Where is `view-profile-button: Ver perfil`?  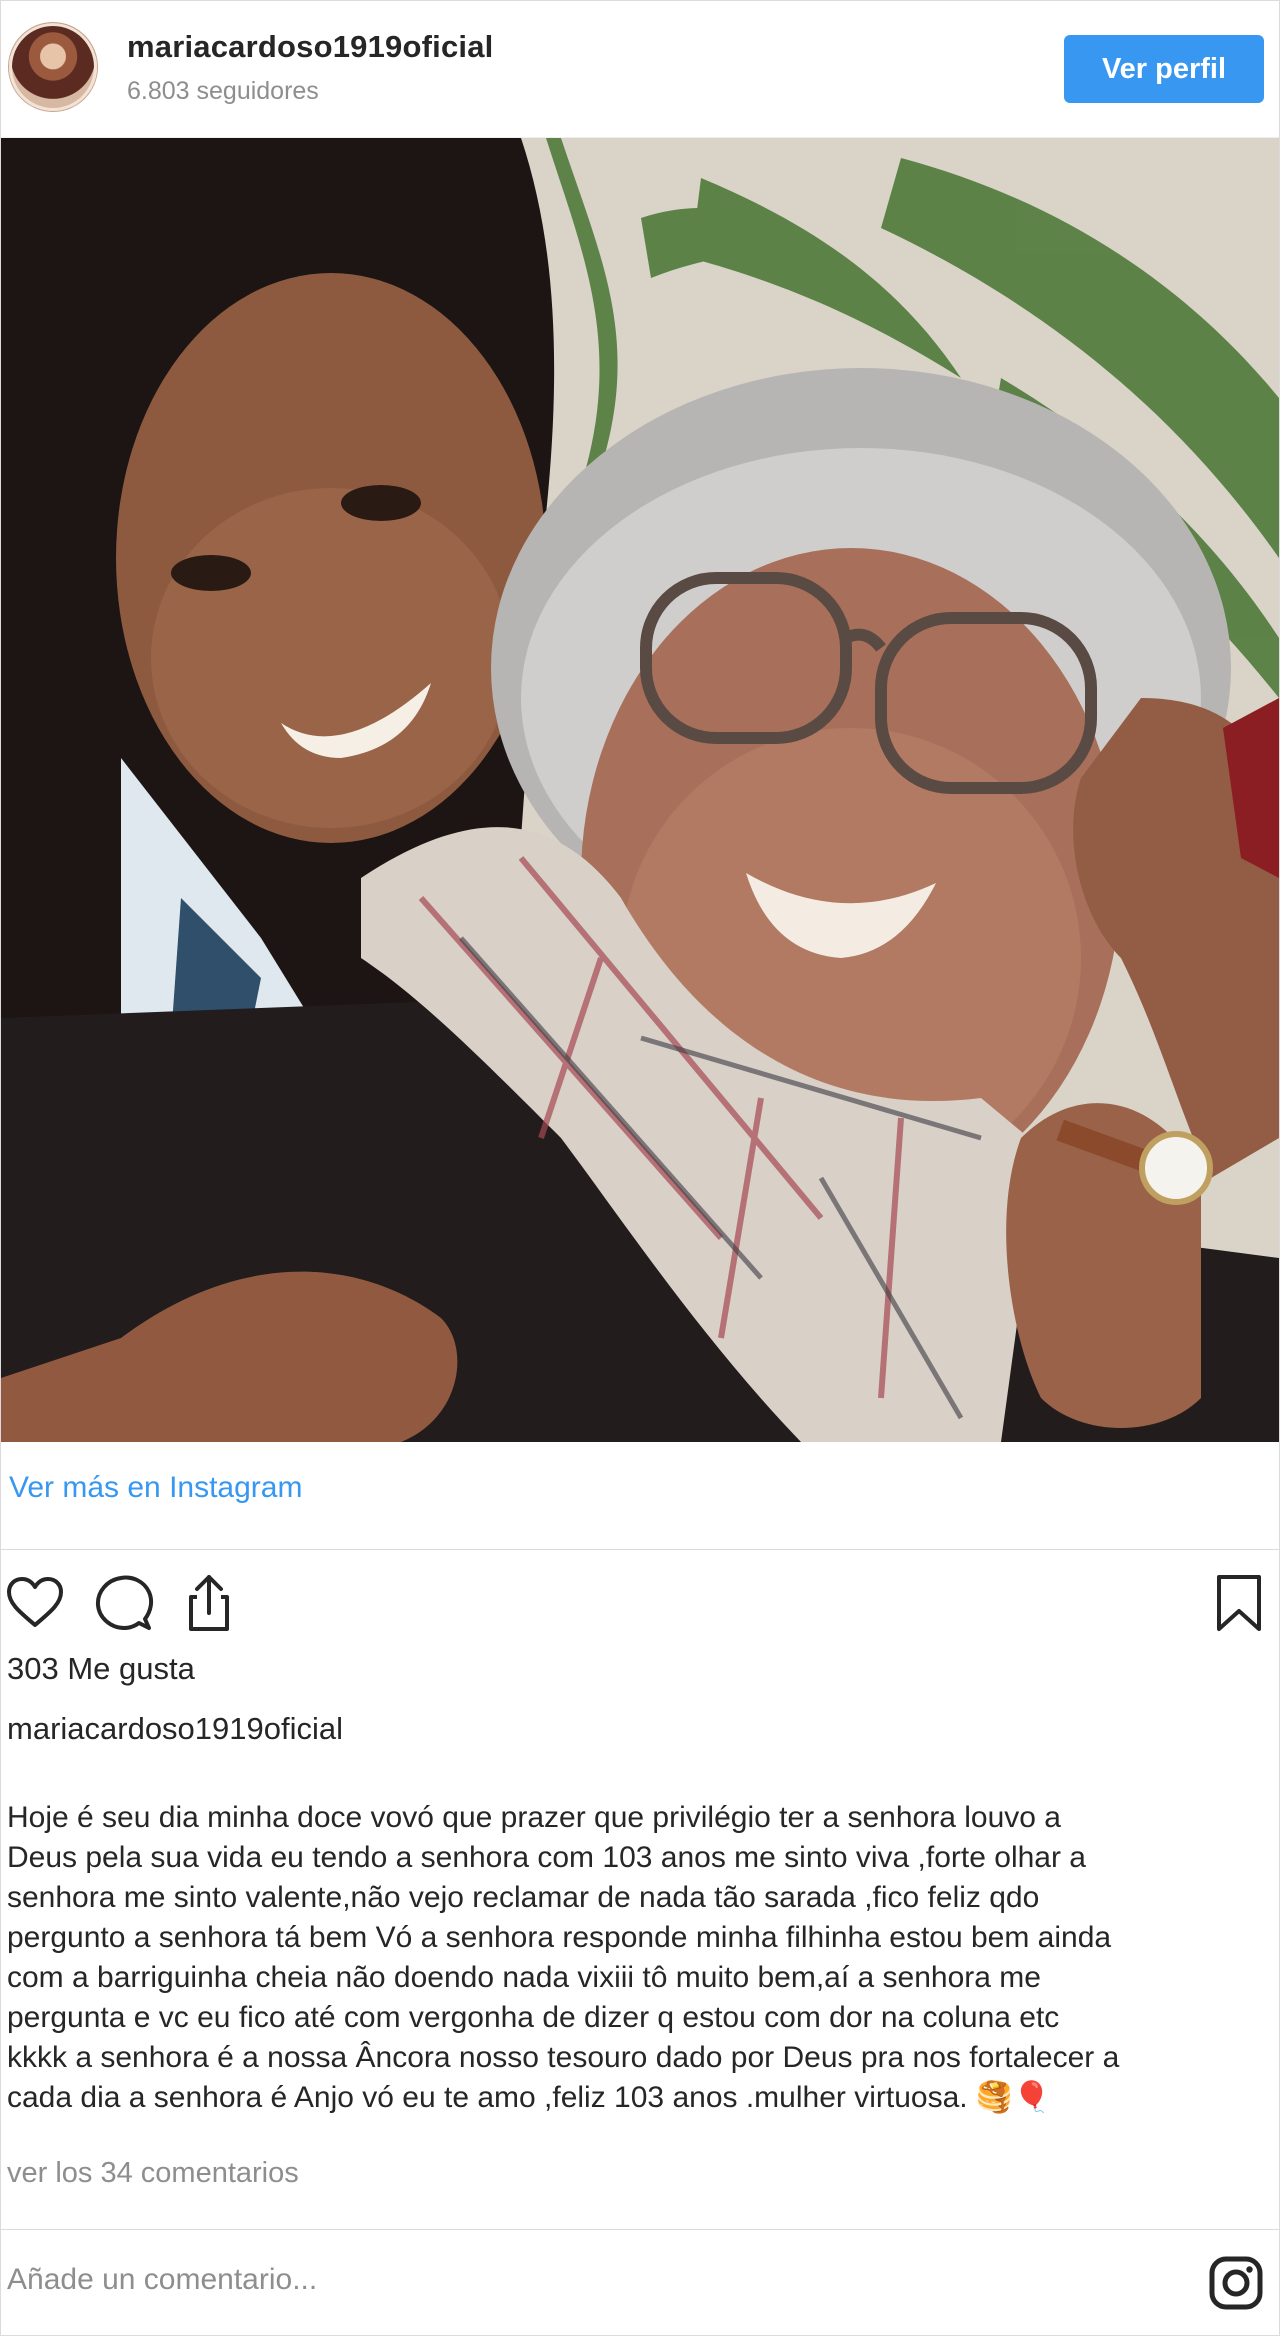 view-profile-button: Ver perfil is located at coordinates (1164, 69).